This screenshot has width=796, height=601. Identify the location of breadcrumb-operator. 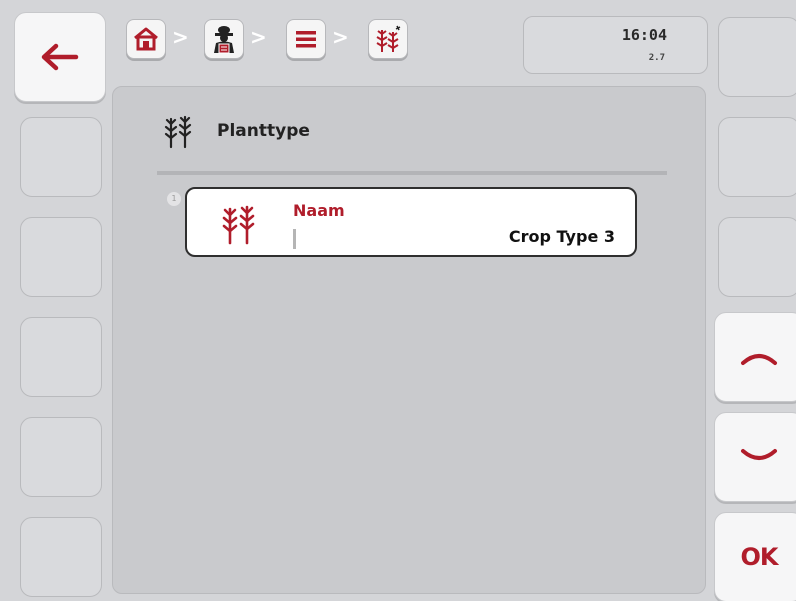
(224, 39).